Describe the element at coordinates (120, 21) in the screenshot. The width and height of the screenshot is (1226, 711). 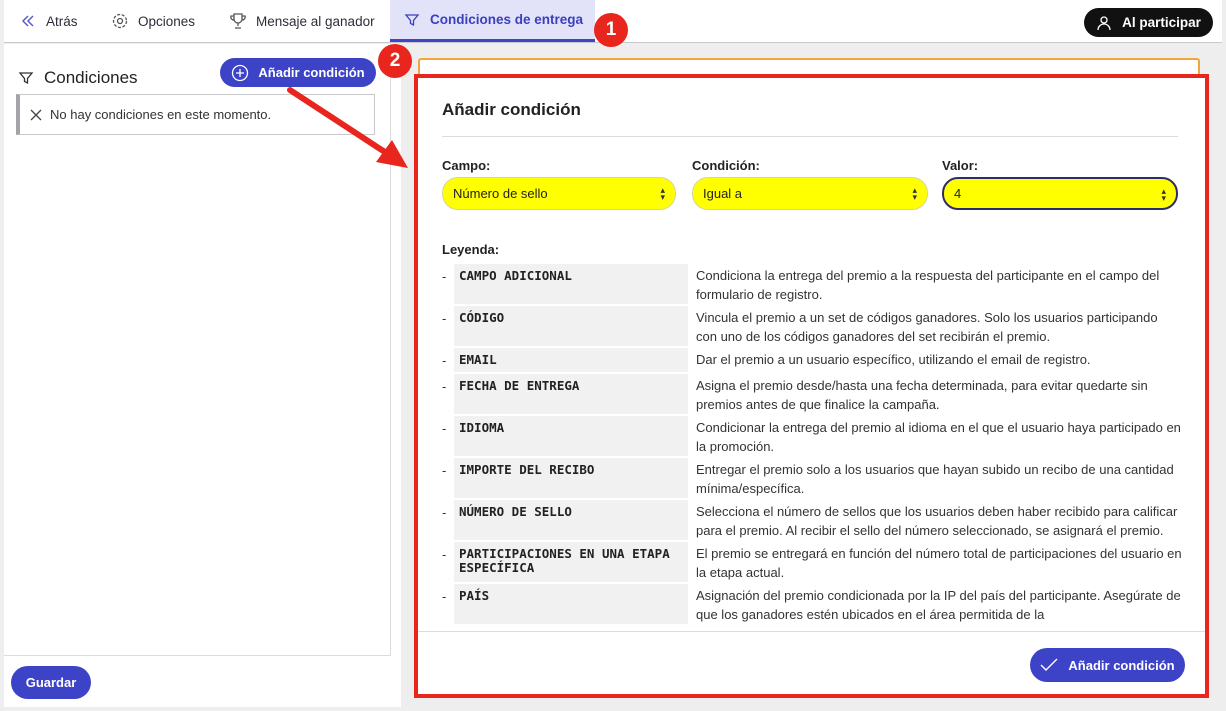
I see `gear-icon` at that location.